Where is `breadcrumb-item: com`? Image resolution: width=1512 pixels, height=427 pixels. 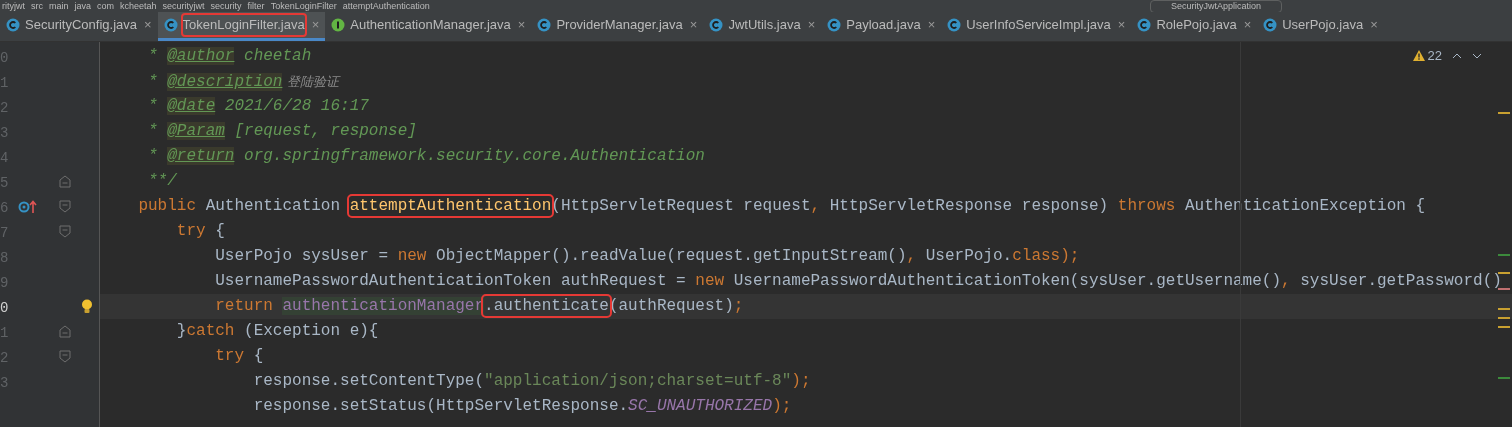 breadcrumb-item: com is located at coordinates (106, 6).